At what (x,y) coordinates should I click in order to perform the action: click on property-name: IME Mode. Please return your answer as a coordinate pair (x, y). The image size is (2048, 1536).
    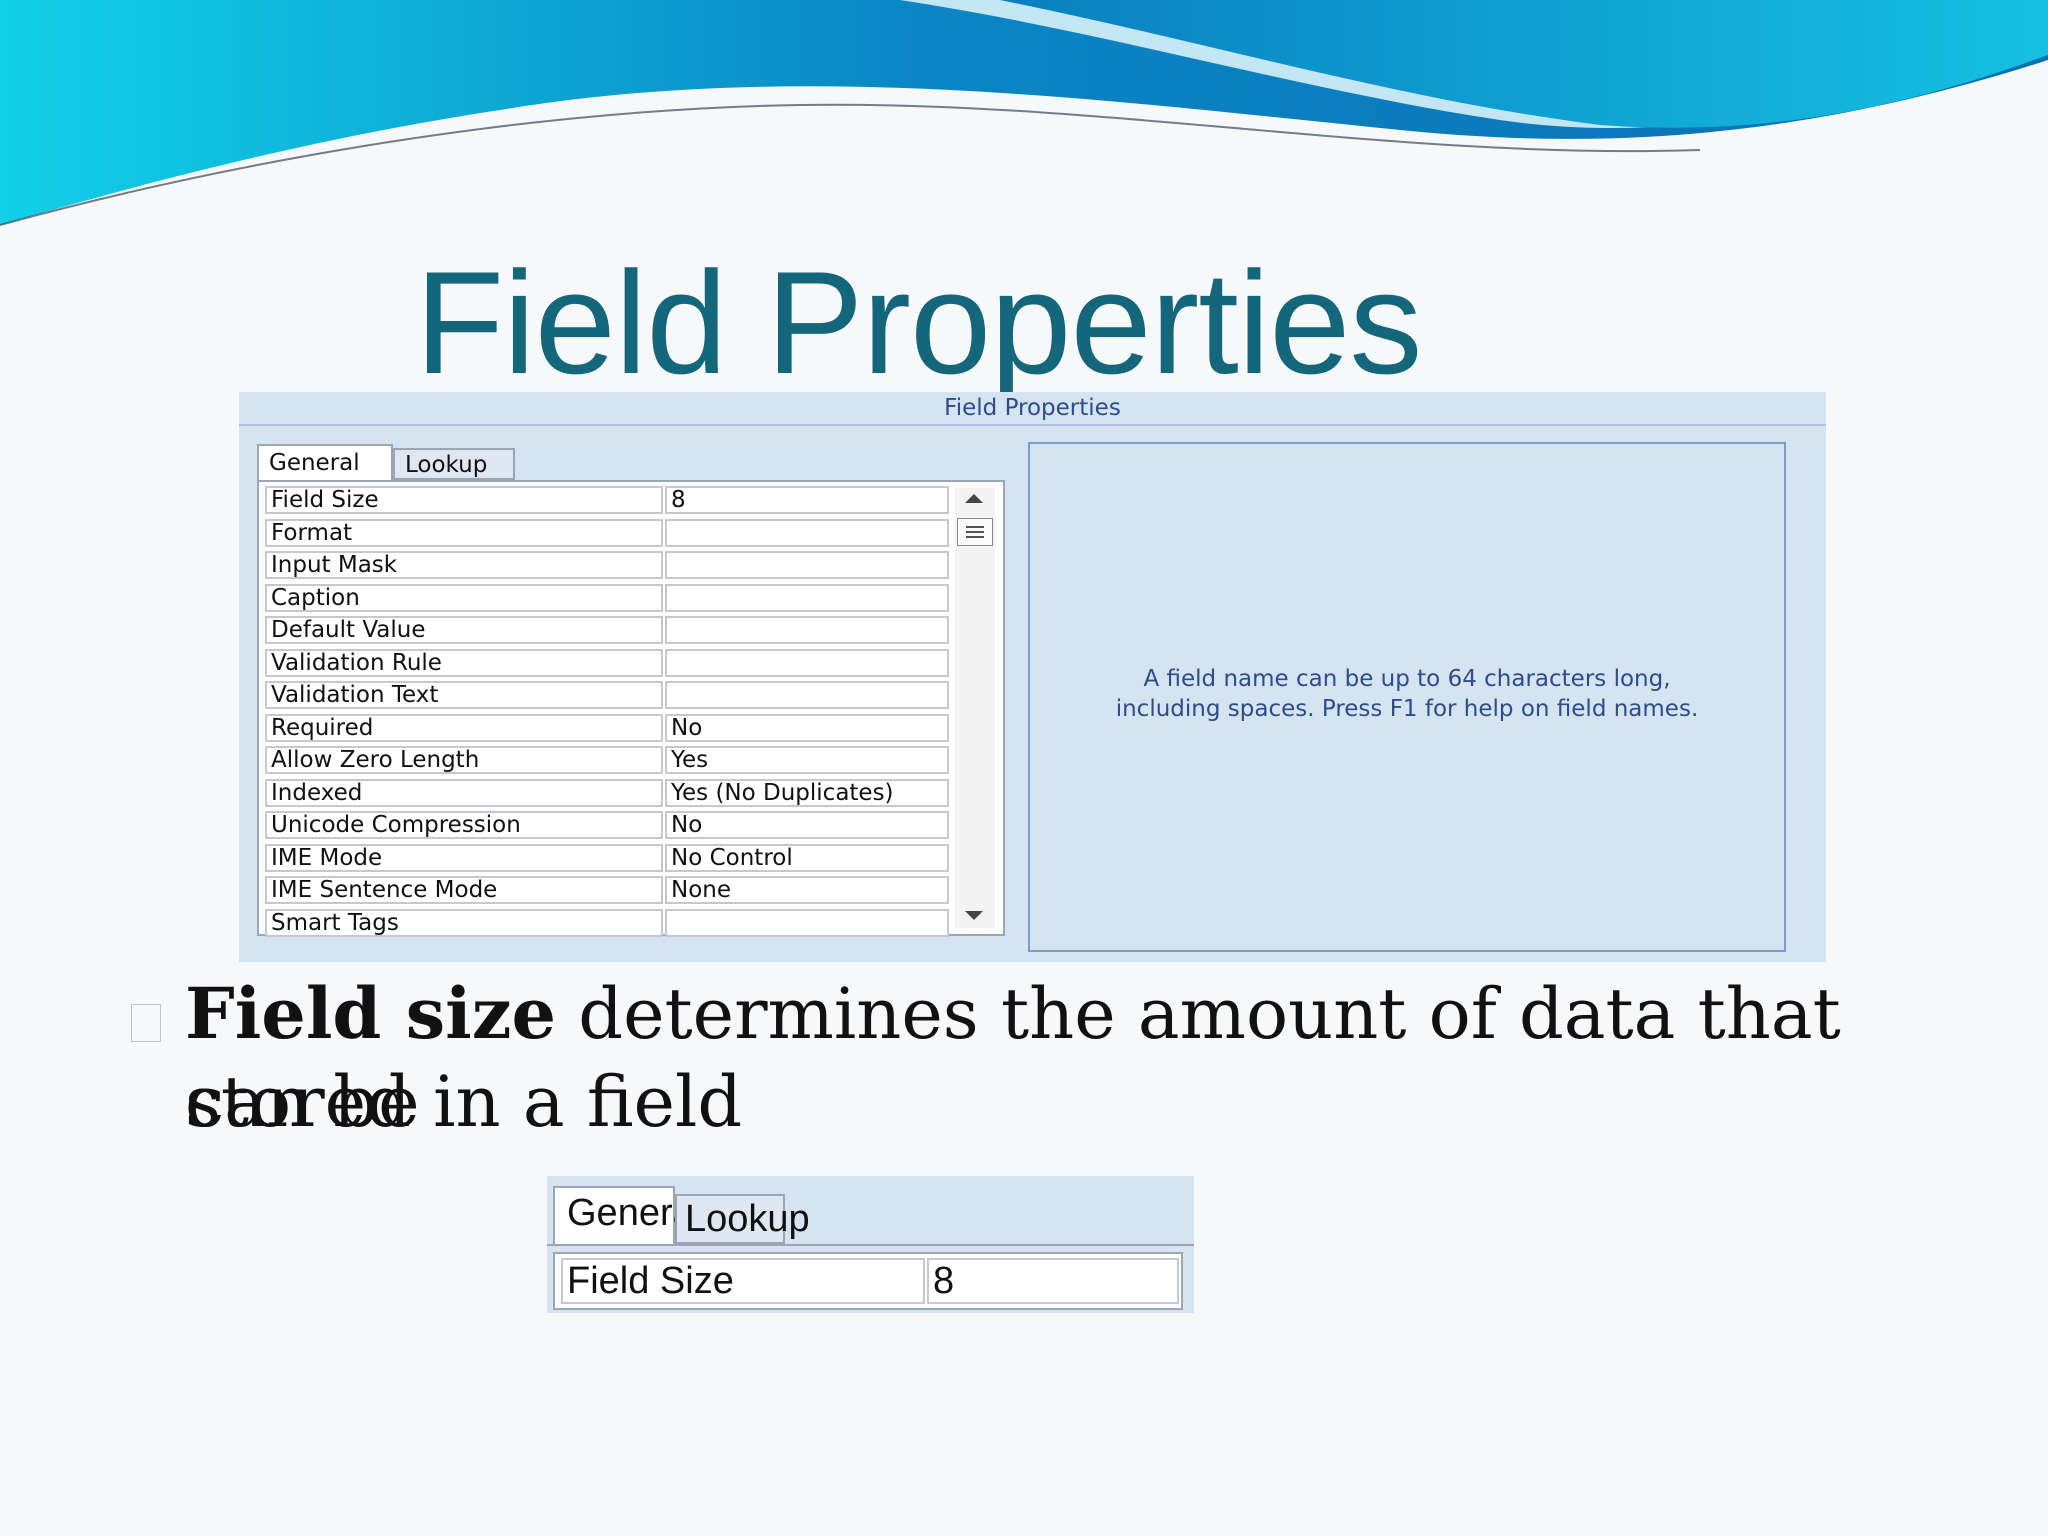
    Looking at the image, I should click on (464, 857).